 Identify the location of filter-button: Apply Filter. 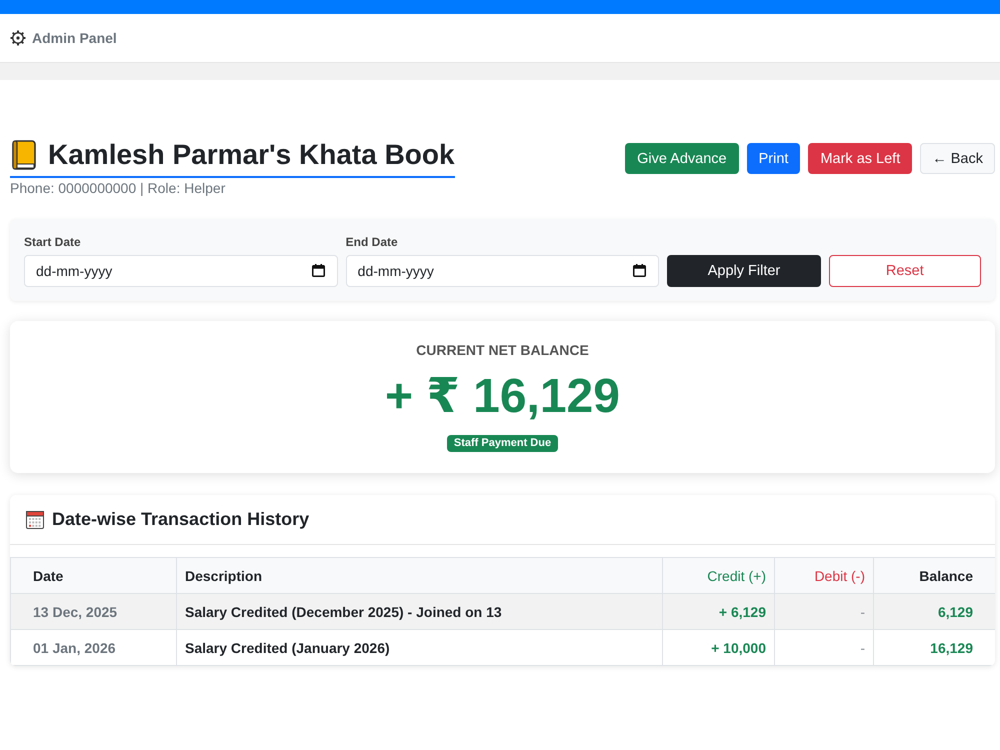
(744, 271).